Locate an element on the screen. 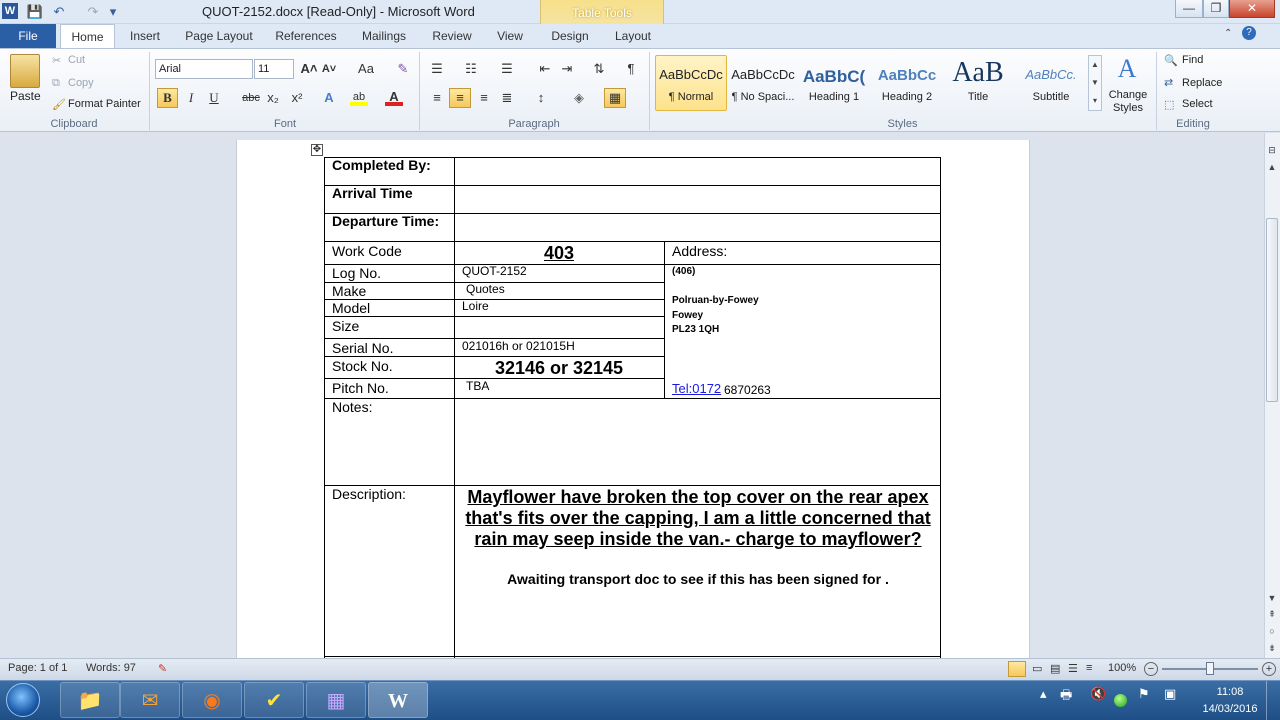 This screenshot has width=1280, height=720. undo-icon: ↶ is located at coordinates (59, 12).